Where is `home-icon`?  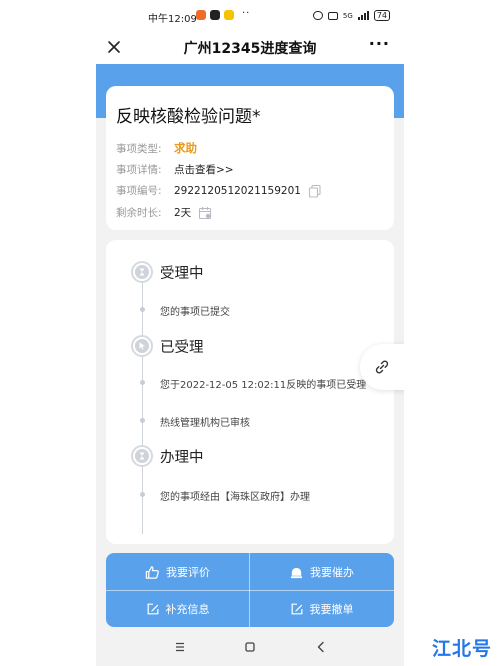 home-icon is located at coordinates (250, 647).